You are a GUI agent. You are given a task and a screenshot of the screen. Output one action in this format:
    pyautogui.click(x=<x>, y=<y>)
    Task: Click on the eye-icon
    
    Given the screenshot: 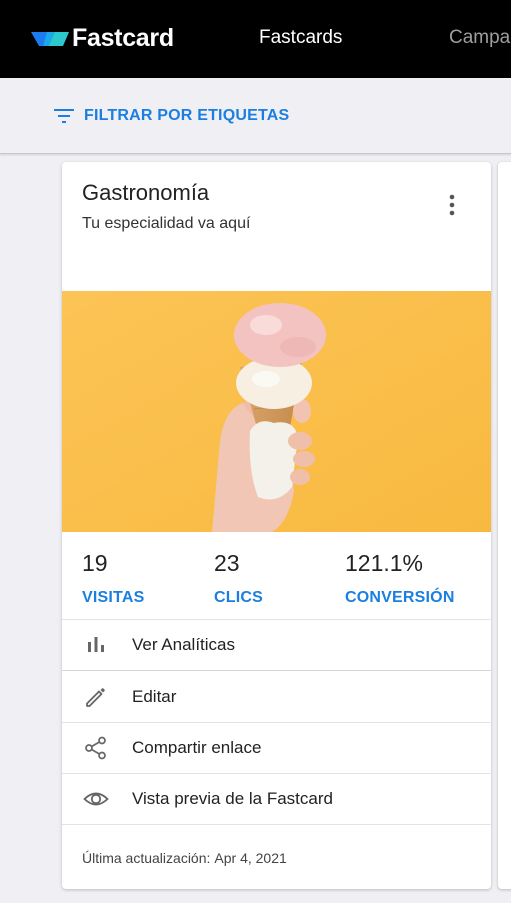 What is the action you would take?
    pyautogui.click(x=96, y=799)
    